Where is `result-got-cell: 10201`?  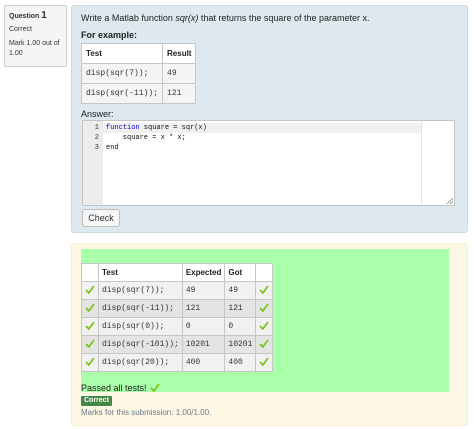 result-got-cell: 10201 is located at coordinates (240, 344).